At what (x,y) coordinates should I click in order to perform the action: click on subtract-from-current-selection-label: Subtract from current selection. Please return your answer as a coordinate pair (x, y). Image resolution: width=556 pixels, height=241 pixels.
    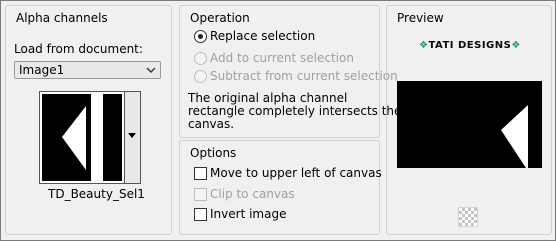
    Looking at the image, I should click on (304, 76).